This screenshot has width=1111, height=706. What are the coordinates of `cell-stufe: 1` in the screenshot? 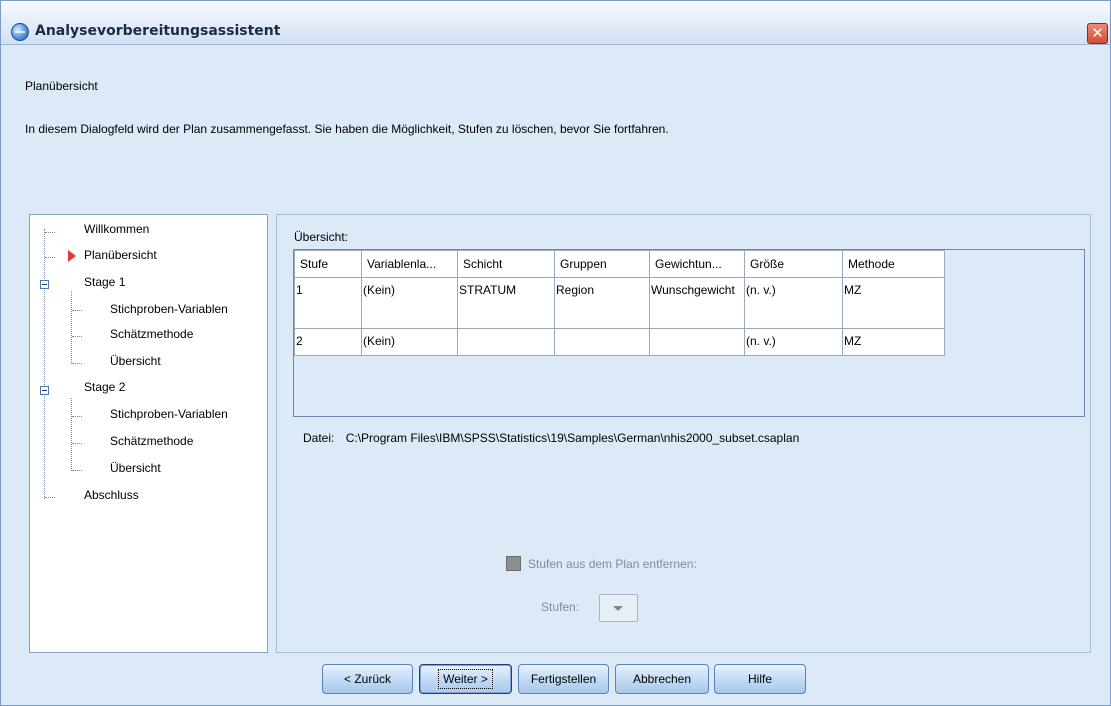 It's located at (328, 303).